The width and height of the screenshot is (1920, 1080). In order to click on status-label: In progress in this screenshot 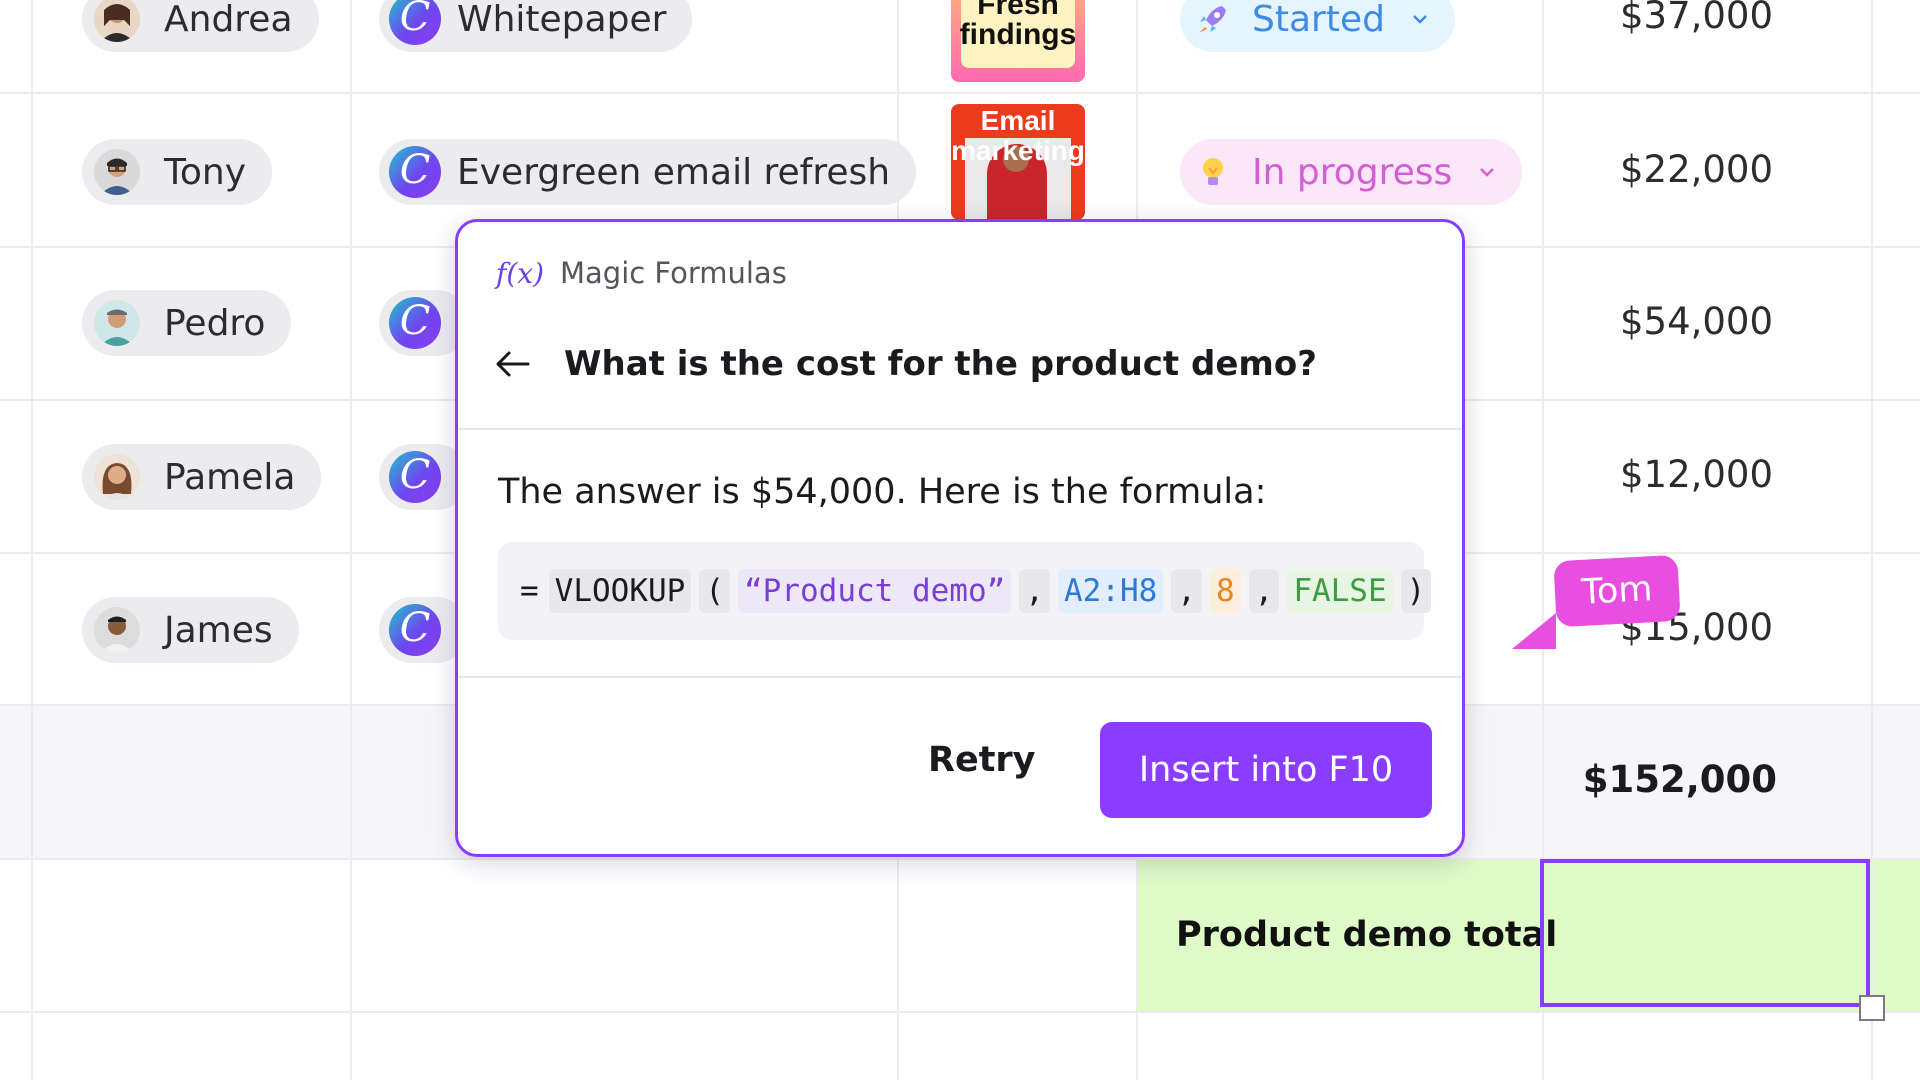, I will do `click(1352, 172)`.